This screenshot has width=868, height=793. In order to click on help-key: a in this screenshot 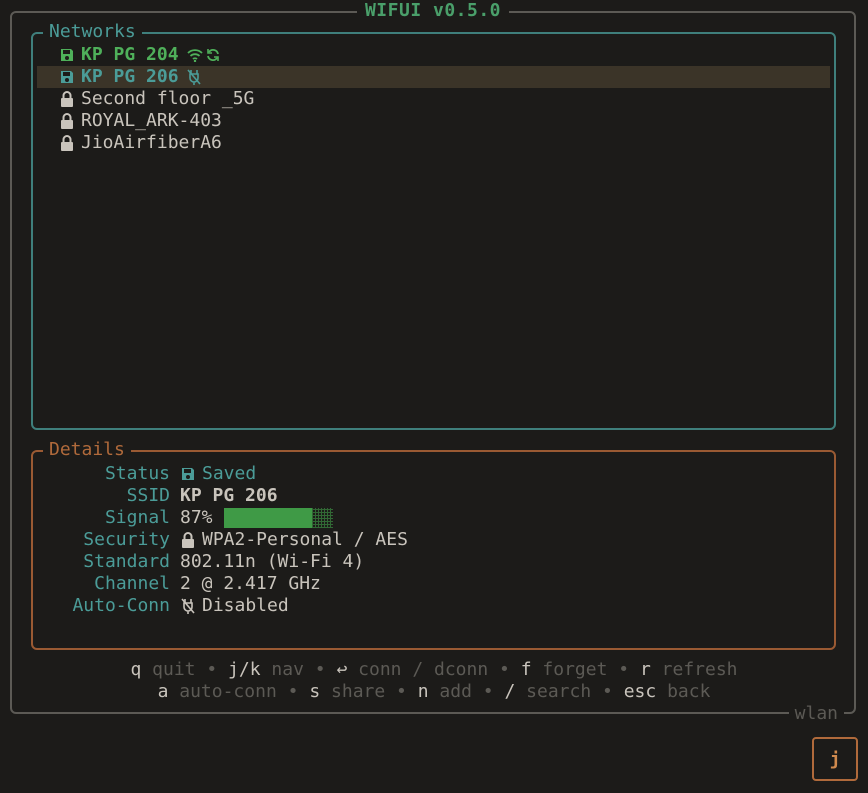, I will do `click(163, 691)`.